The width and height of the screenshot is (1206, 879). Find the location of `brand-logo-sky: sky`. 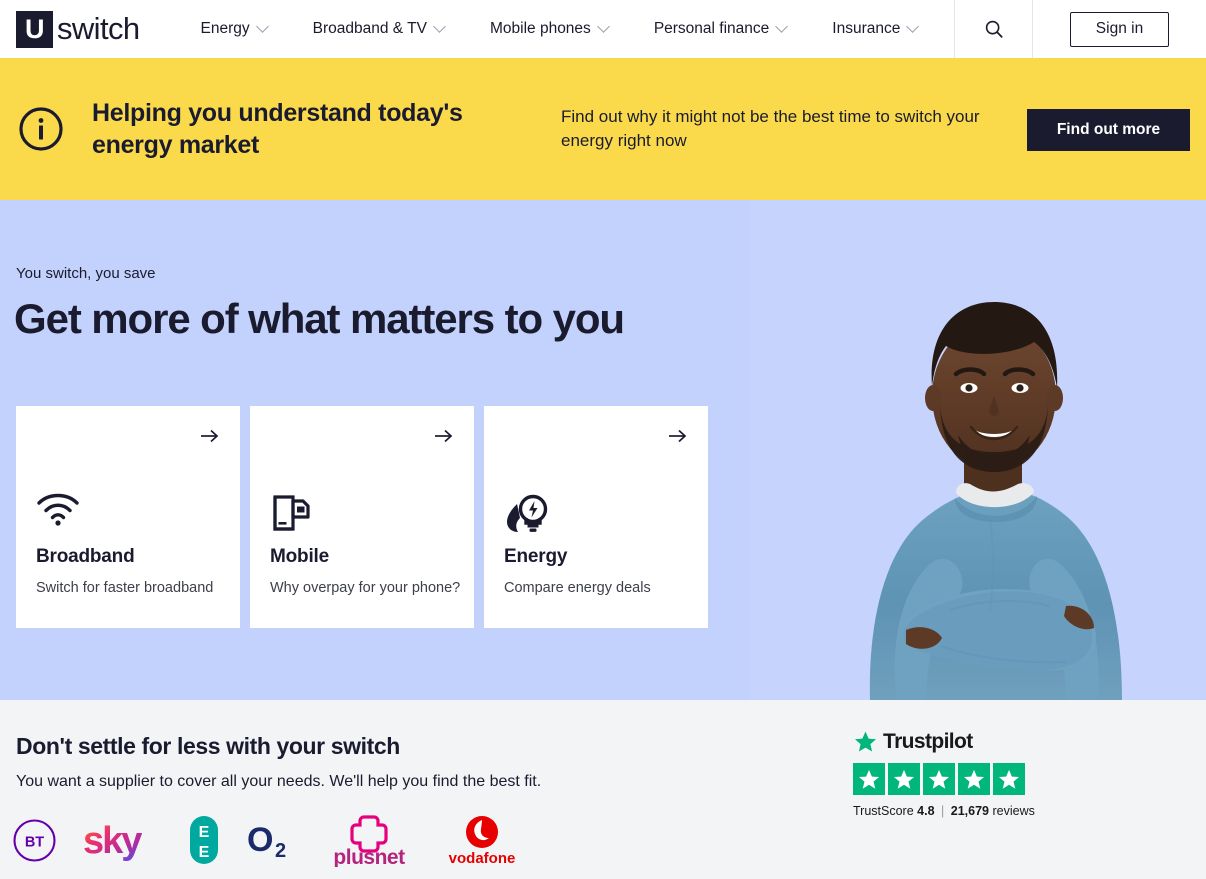

brand-logo-sky: sky is located at coordinates (122, 840).